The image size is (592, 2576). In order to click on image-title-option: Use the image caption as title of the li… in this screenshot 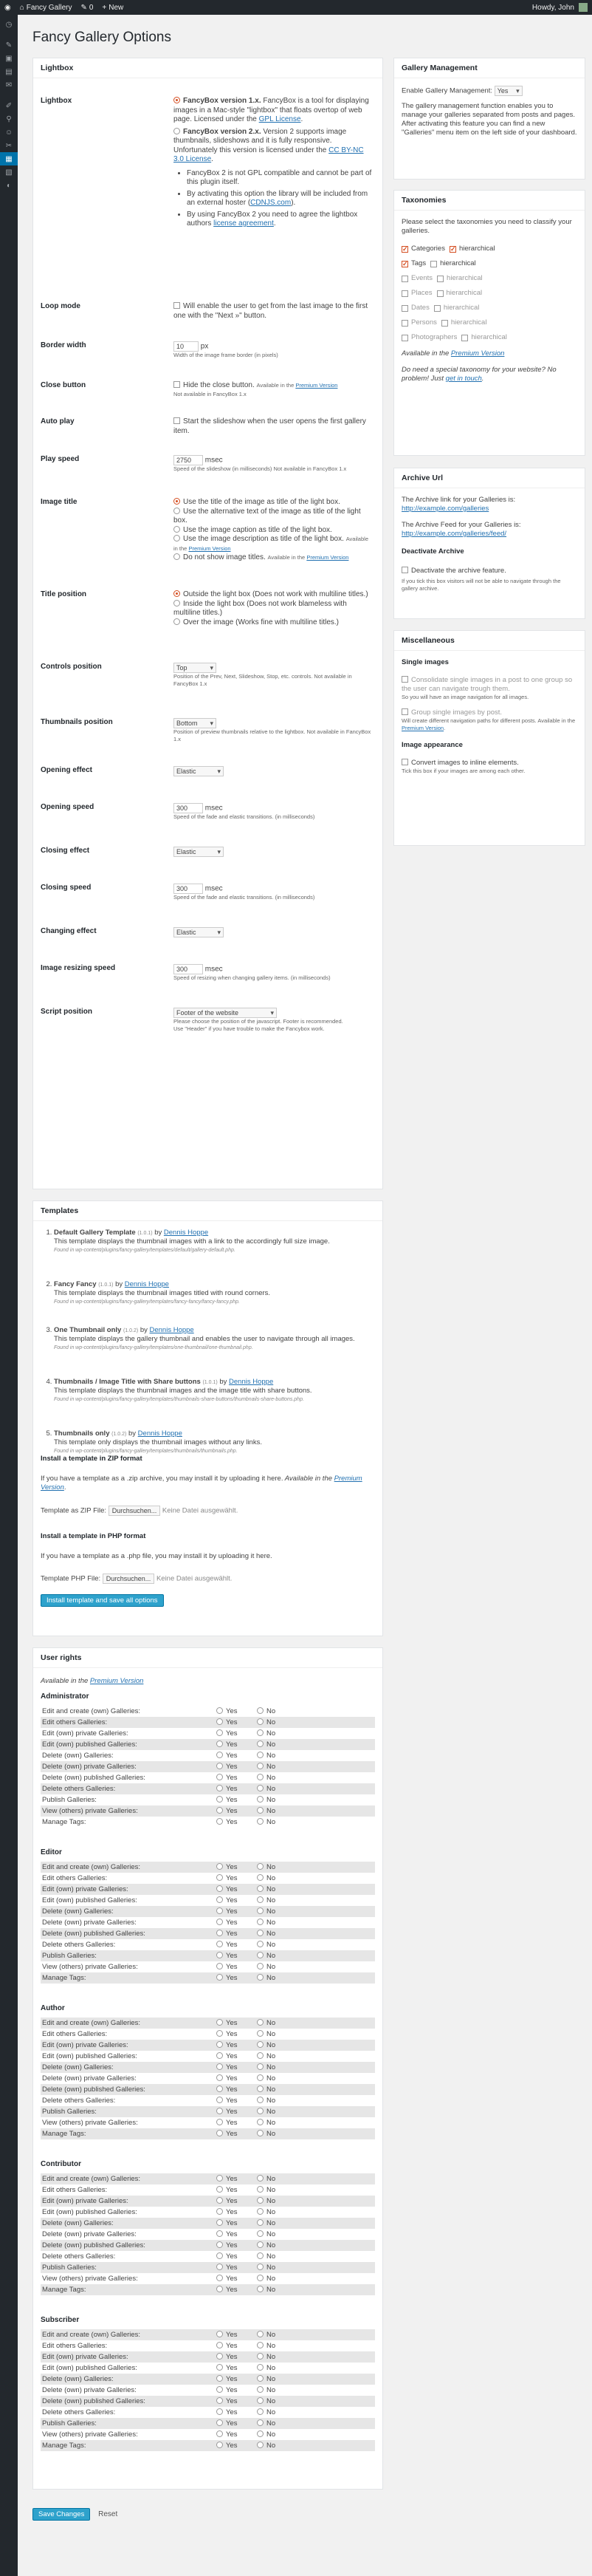, I will do `click(273, 531)`.